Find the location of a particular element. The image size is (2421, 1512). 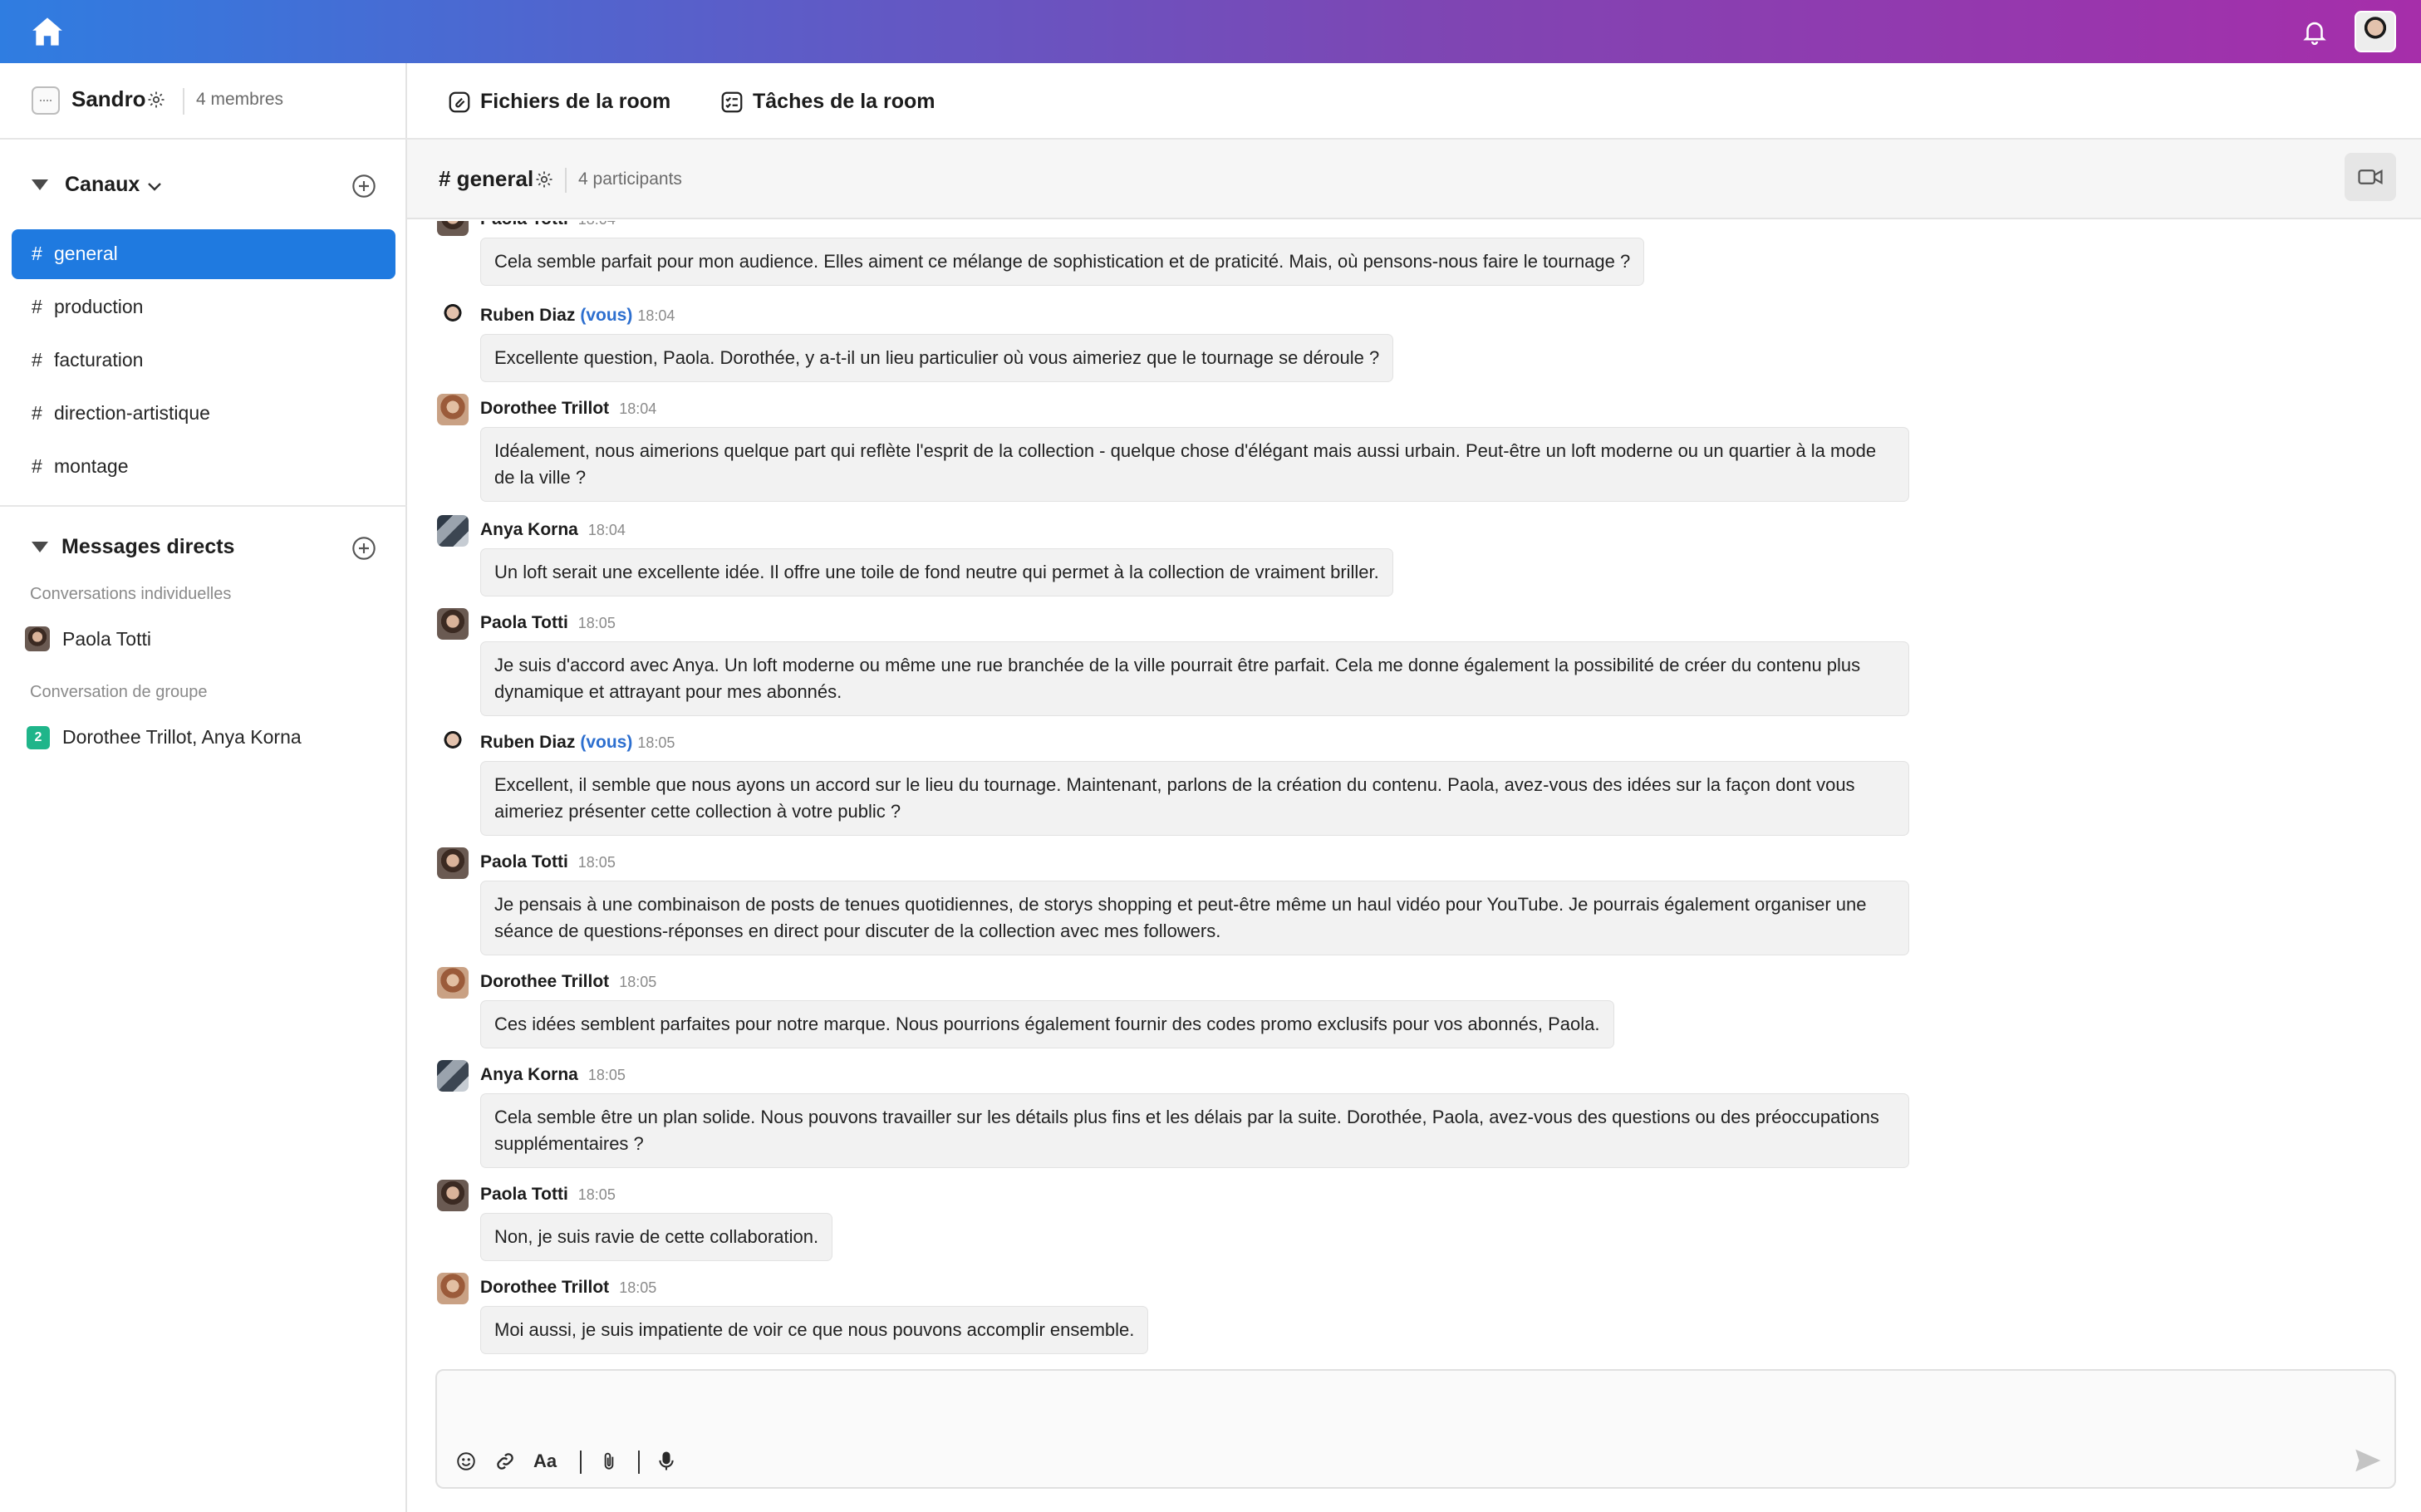

message-header: Dorothee Trillot 18:04 is located at coordinates (568, 409).